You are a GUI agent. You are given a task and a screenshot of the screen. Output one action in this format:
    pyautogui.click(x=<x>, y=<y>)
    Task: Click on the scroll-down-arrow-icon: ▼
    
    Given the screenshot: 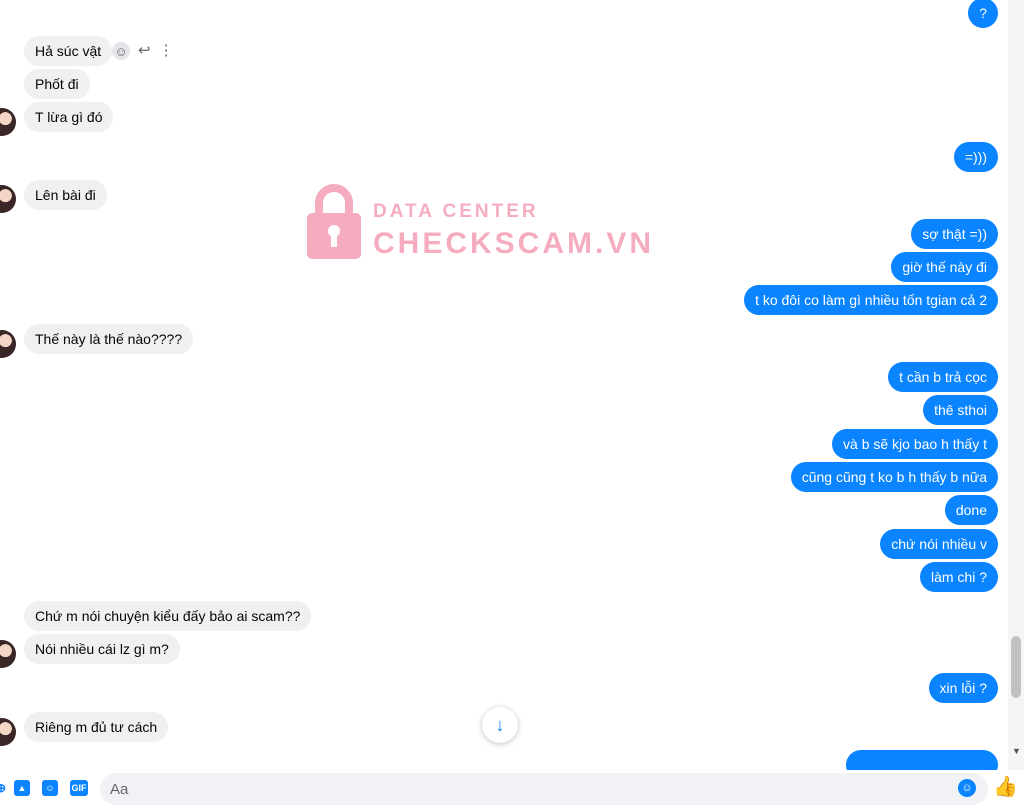 What is the action you would take?
    pyautogui.click(x=1016, y=751)
    